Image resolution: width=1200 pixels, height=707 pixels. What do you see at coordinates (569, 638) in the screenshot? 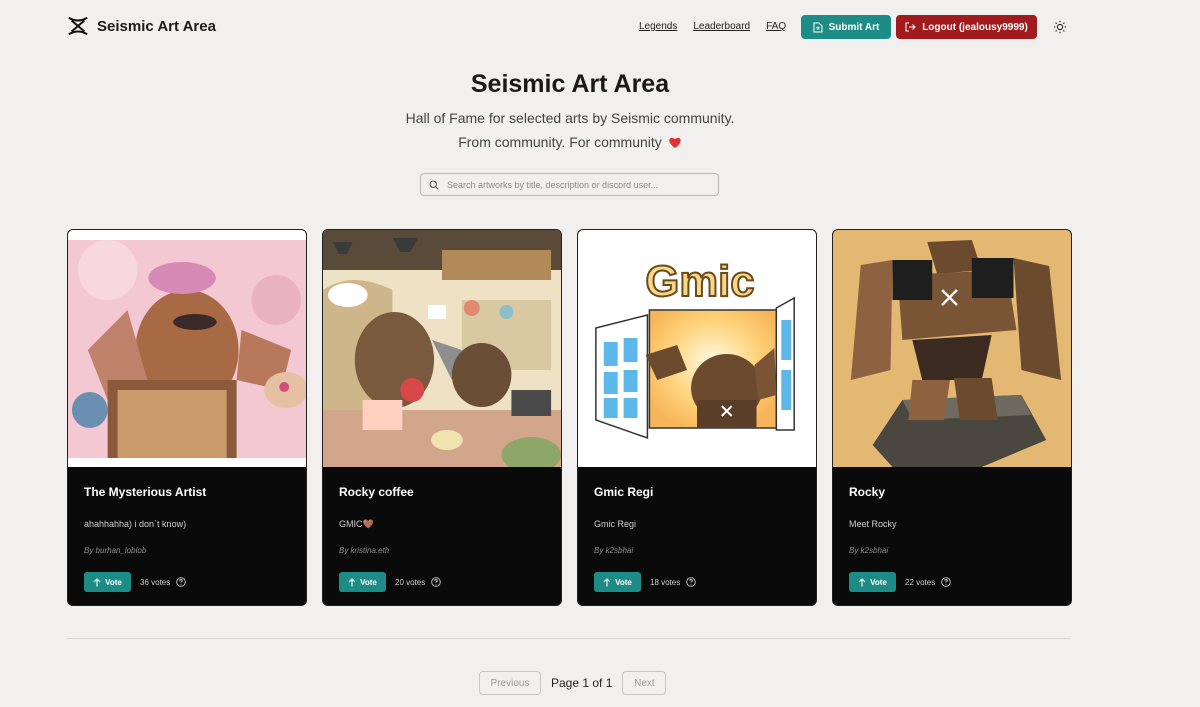
I see `section-divider` at bounding box center [569, 638].